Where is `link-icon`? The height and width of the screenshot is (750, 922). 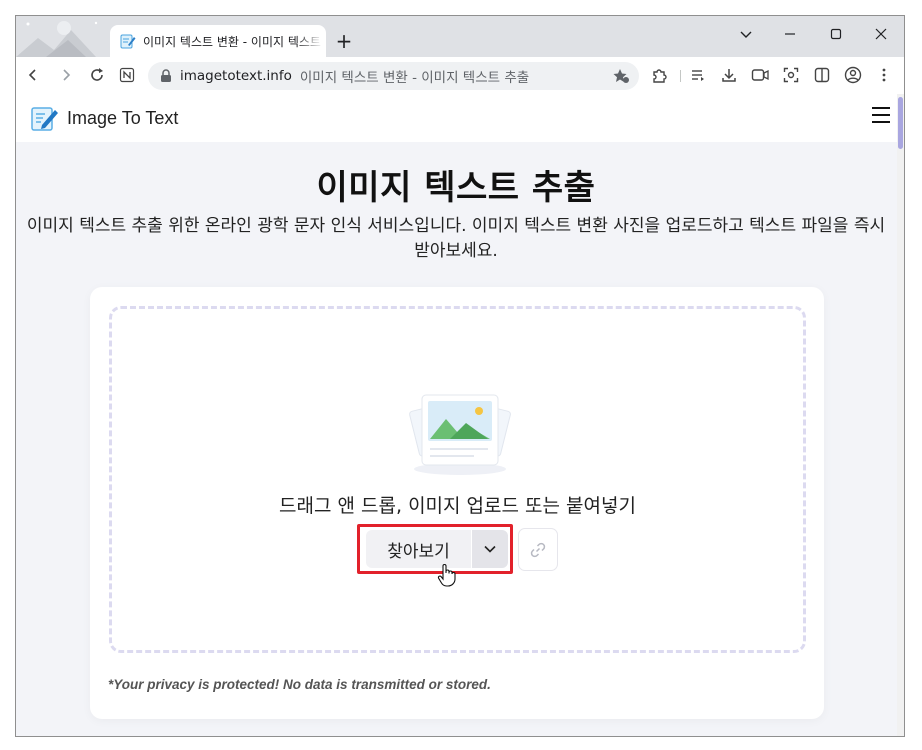 link-icon is located at coordinates (538, 549).